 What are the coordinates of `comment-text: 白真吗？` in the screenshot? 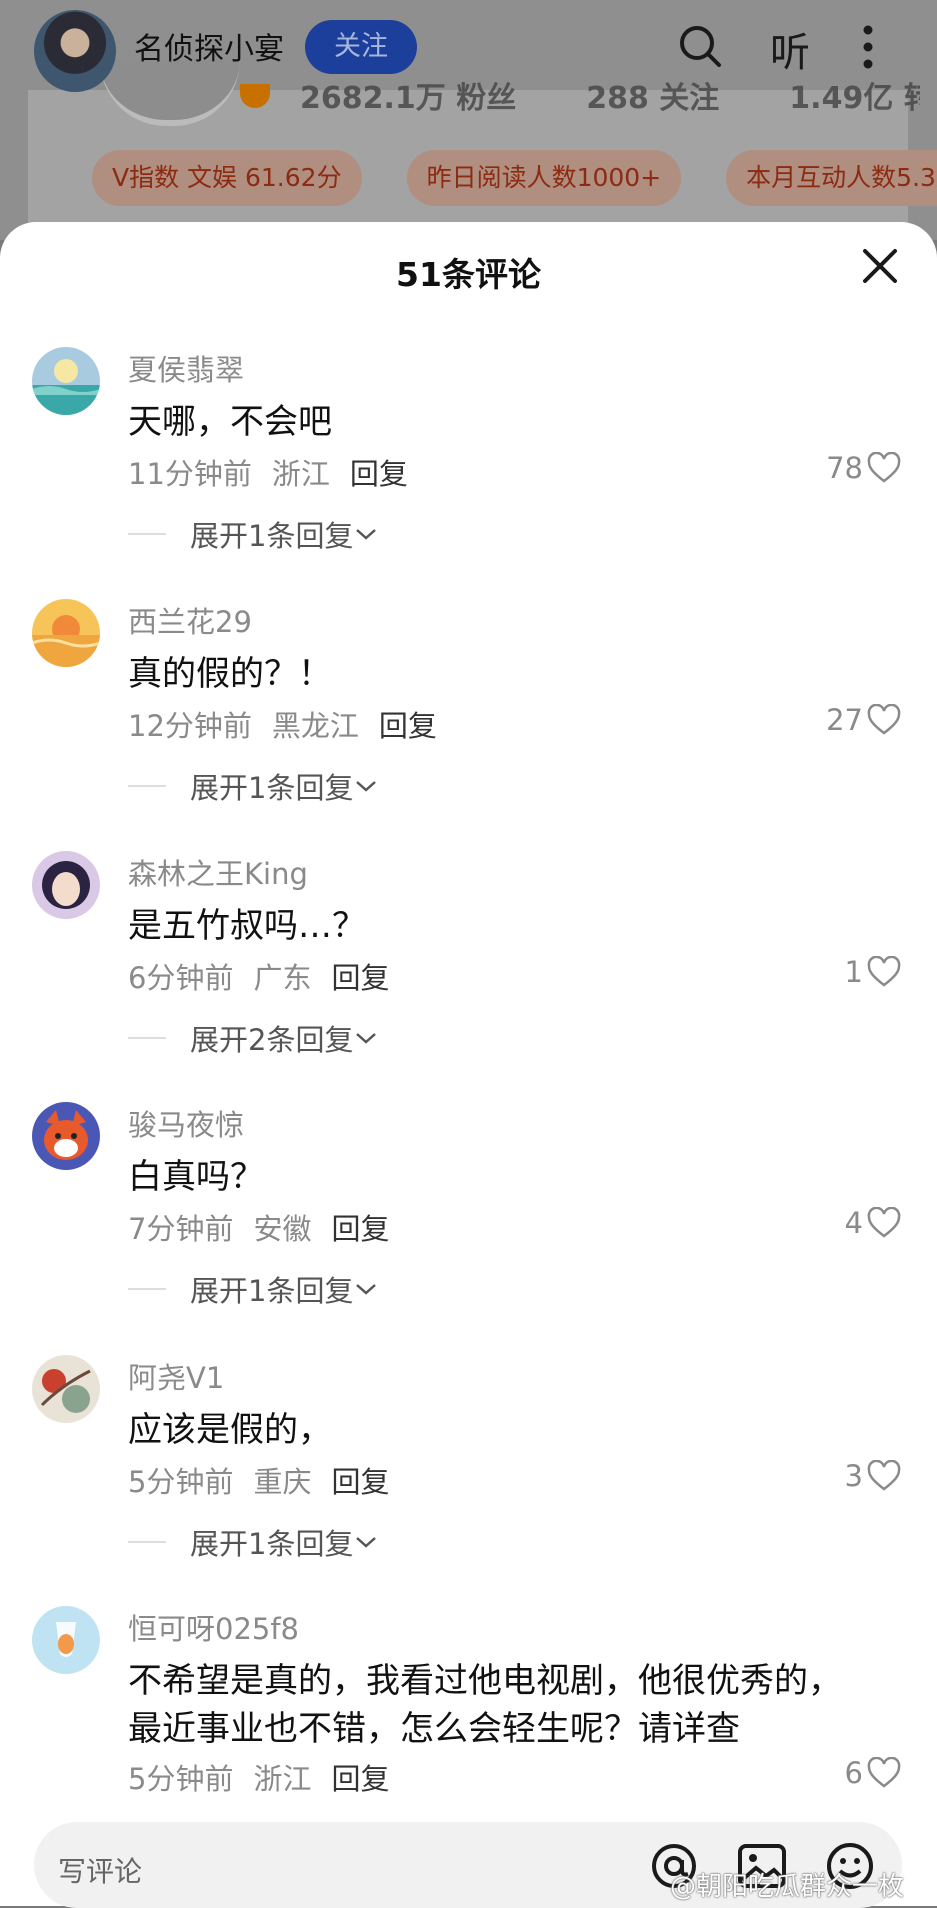 It's located at (196, 1177).